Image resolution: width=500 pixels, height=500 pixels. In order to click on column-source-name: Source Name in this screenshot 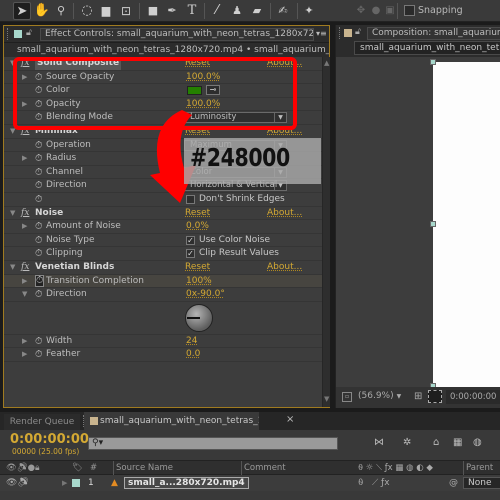, I will do `click(143, 468)`.